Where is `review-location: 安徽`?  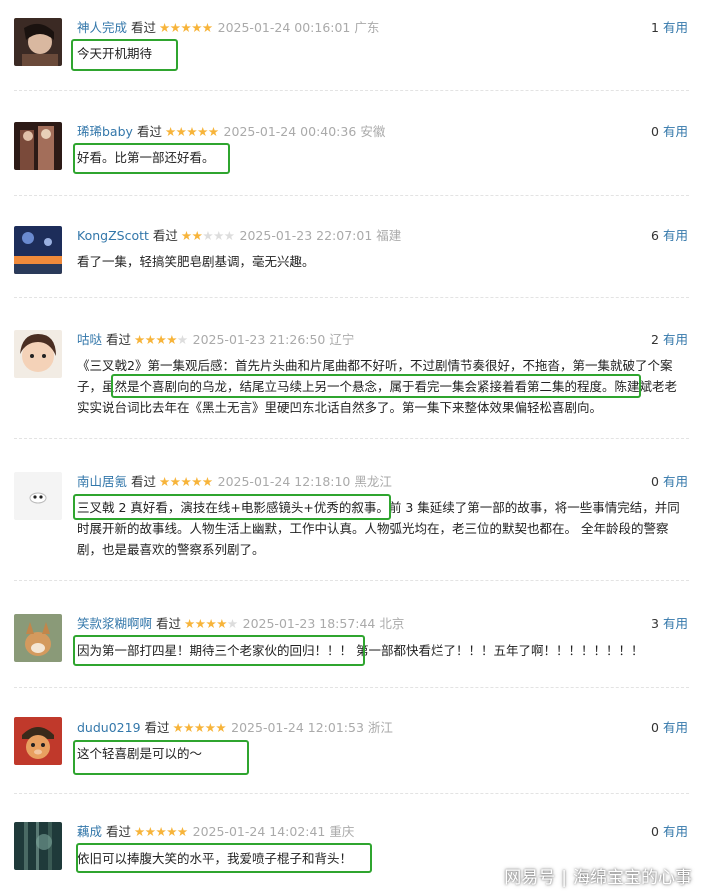
review-location: 安徽 is located at coordinates (373, 131).